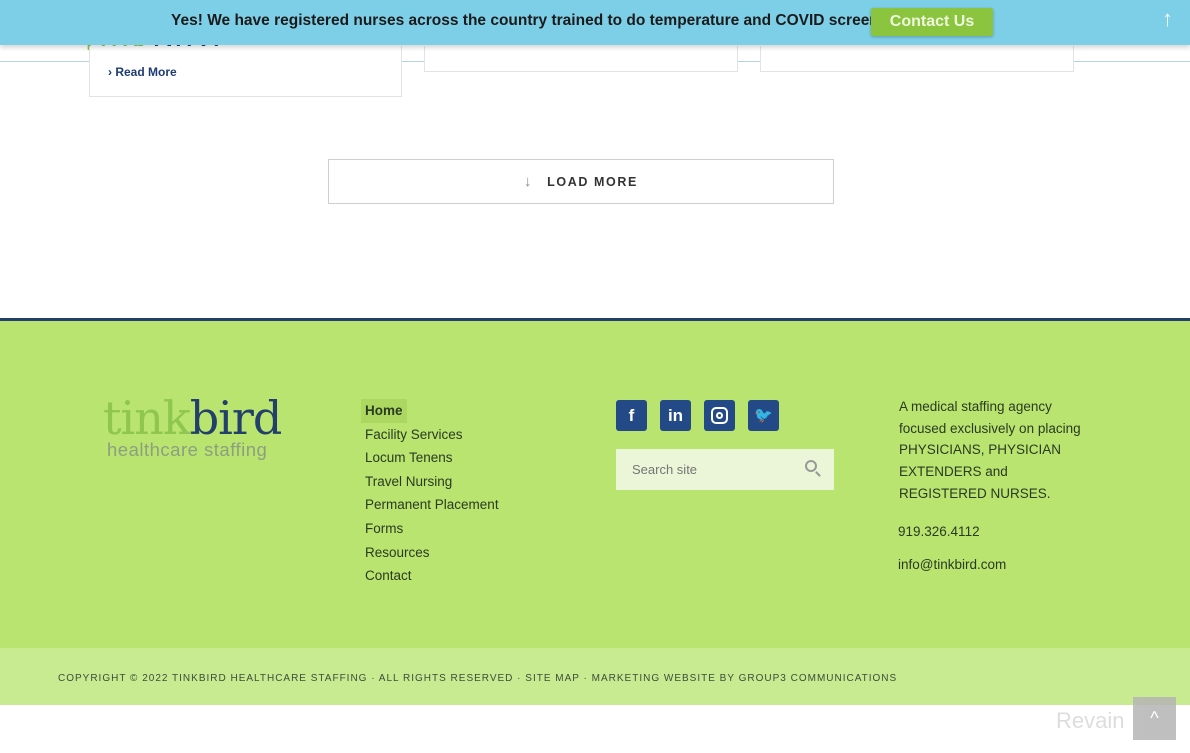 The width and height of the screenshot is (1190, 753). I want to click on facebook-icon: f, so click(631, 415).